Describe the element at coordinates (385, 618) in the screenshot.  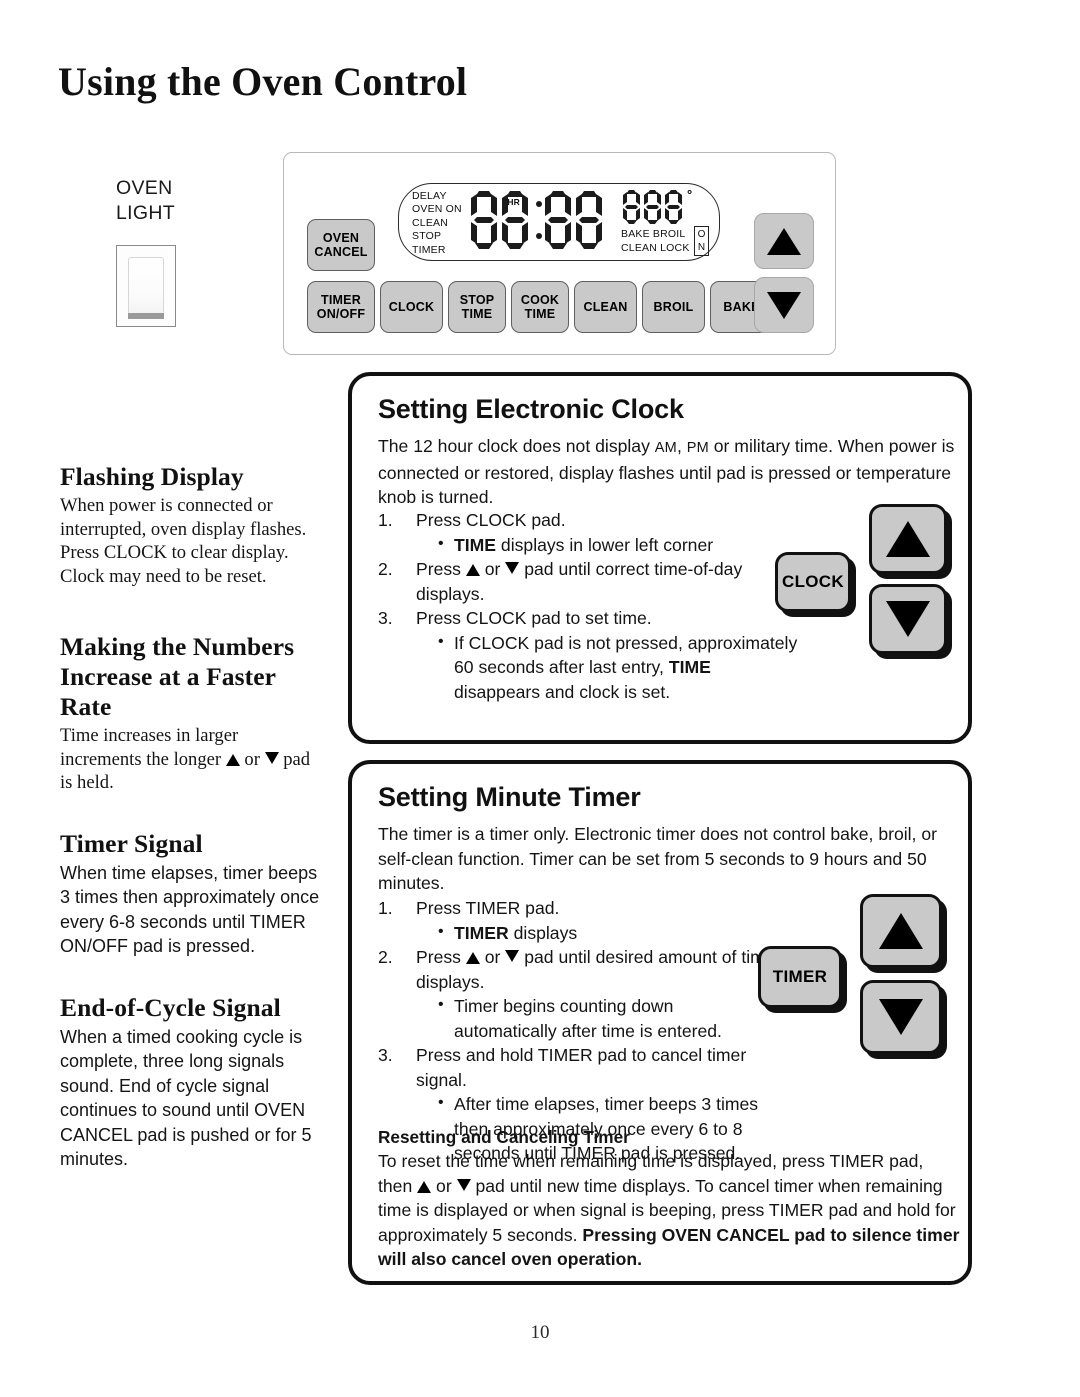
I see `clock-step-3-number: 3.` at that location.